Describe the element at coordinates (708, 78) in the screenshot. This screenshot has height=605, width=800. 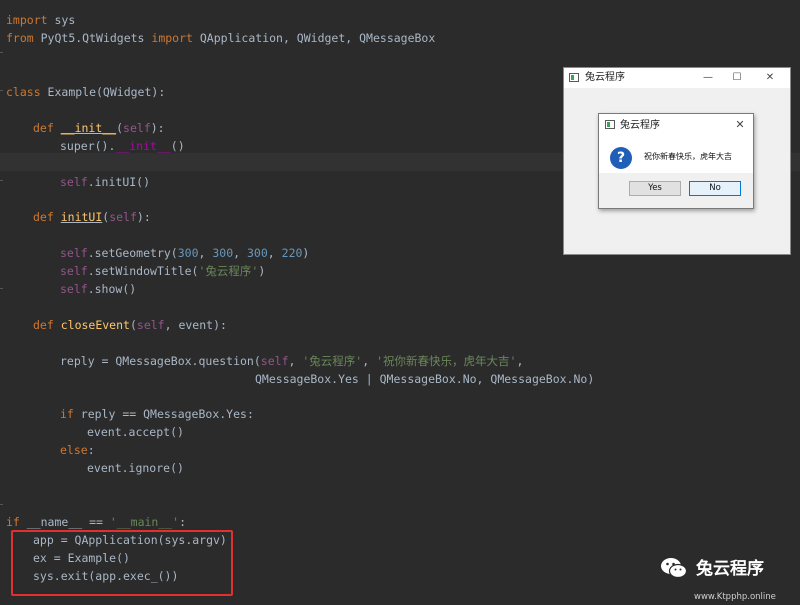
I see `minimize-icon: —` at that location.